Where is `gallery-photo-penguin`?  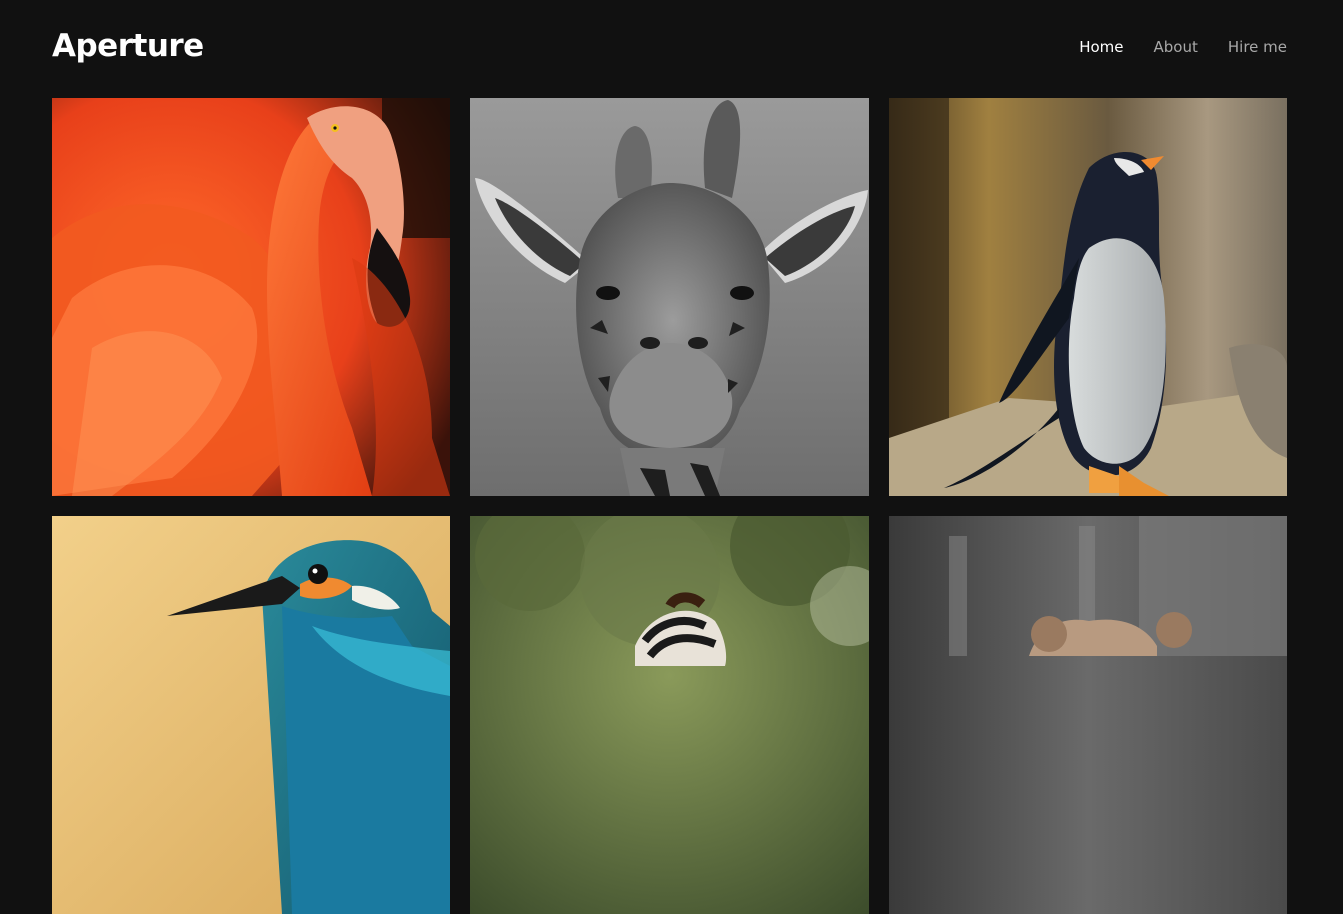
gallery-photo-penguin is located at coordinates (1088, 297).